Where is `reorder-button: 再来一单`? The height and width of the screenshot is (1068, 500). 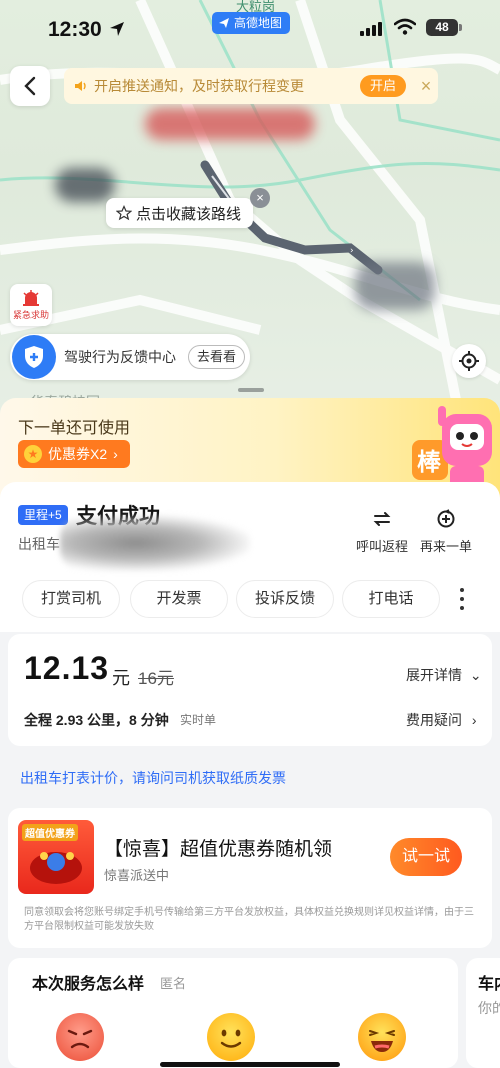
reorder-button: 再来一单 is located at coordinates (446, 531).